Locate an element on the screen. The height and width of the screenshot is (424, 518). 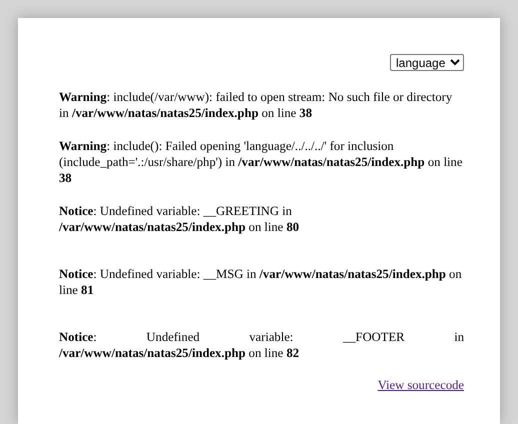
view-sourcecode-link: View sourcecode is located at coordinates (421, 385).